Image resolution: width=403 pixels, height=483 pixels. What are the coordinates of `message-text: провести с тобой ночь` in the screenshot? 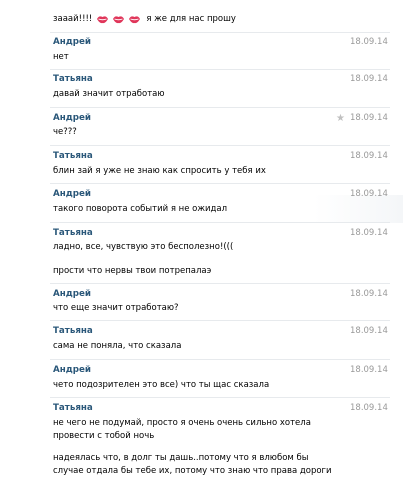 It's located at (104, 436).